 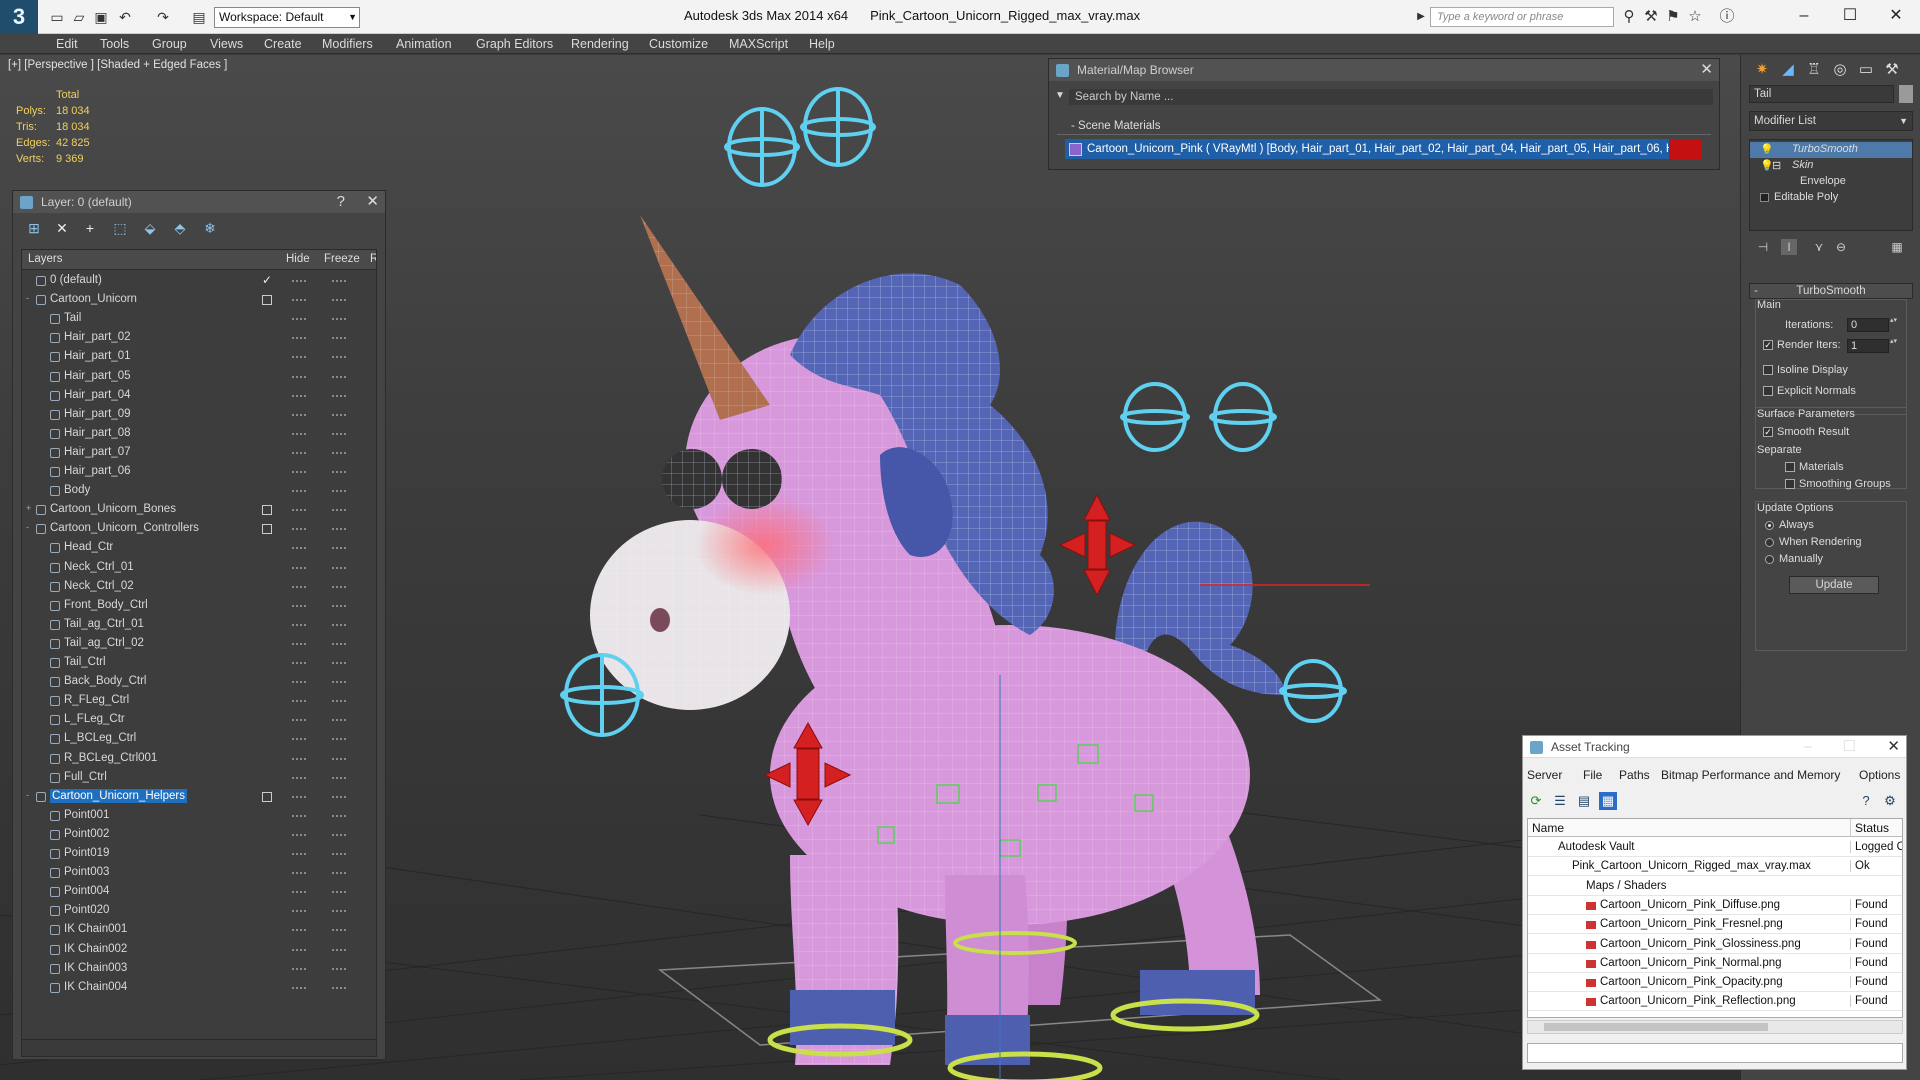 I want to click on modifier-list-dropdown: Modifier List ▼, so click(x=1831, y=121).